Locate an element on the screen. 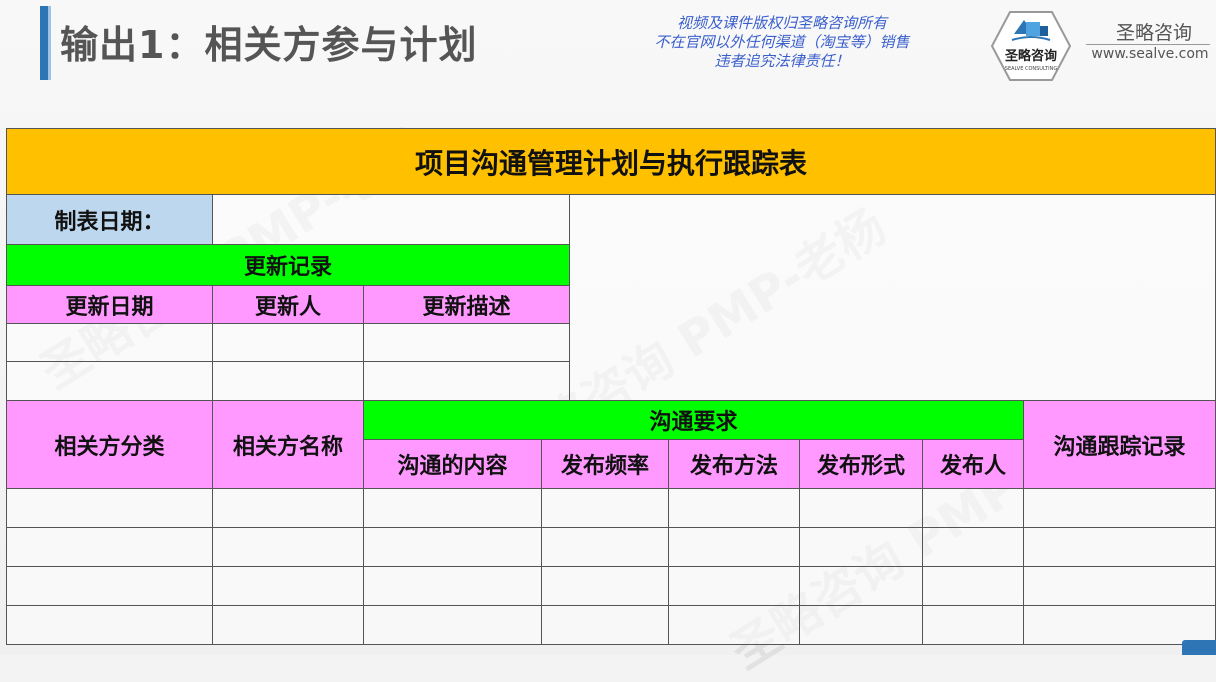  copyright-line: 违者追究法律责任！ is located at coordinates (782, 61).